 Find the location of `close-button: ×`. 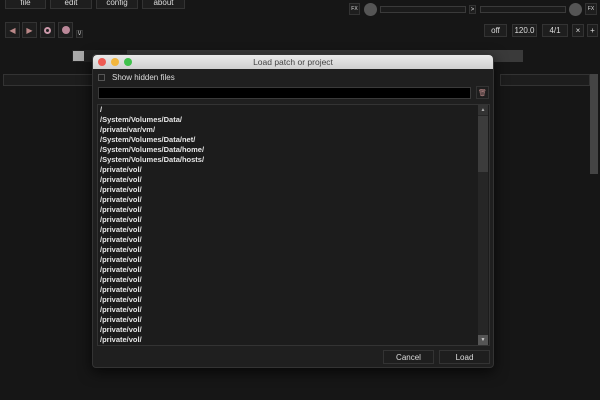

close-button: × is located at coordinates (578, 30).